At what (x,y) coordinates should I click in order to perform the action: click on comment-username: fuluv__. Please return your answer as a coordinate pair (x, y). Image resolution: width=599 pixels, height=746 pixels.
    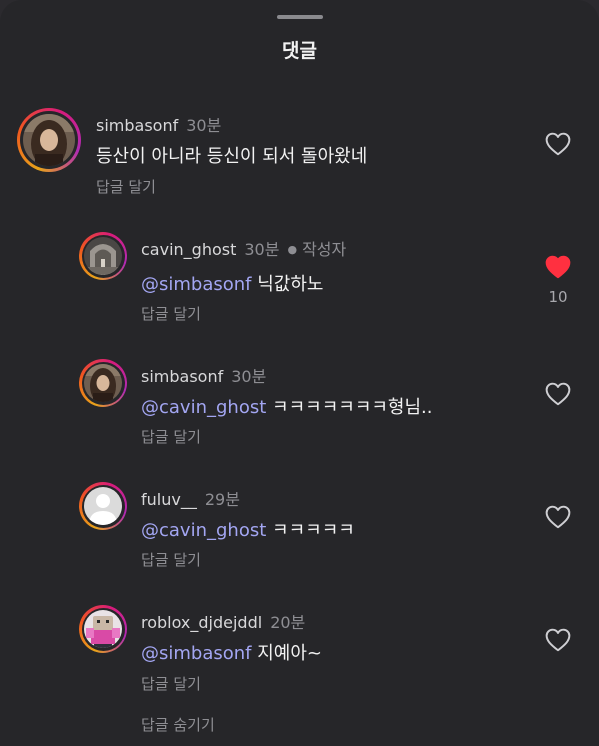
    Looking at the image, I should click on (169, 499).